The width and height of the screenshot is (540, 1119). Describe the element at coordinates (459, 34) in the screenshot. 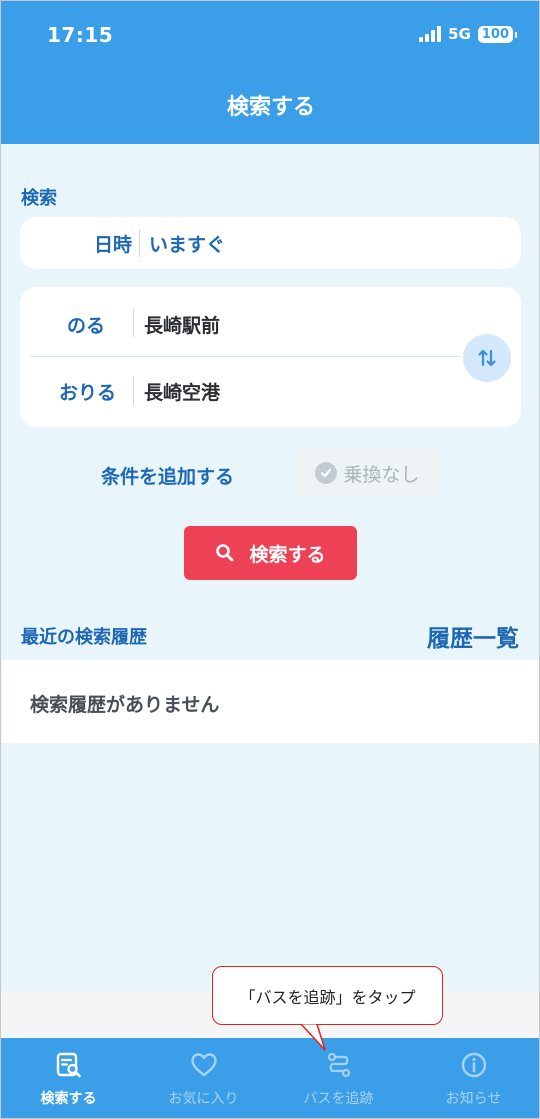

I see `network-type: 5G` at that location.